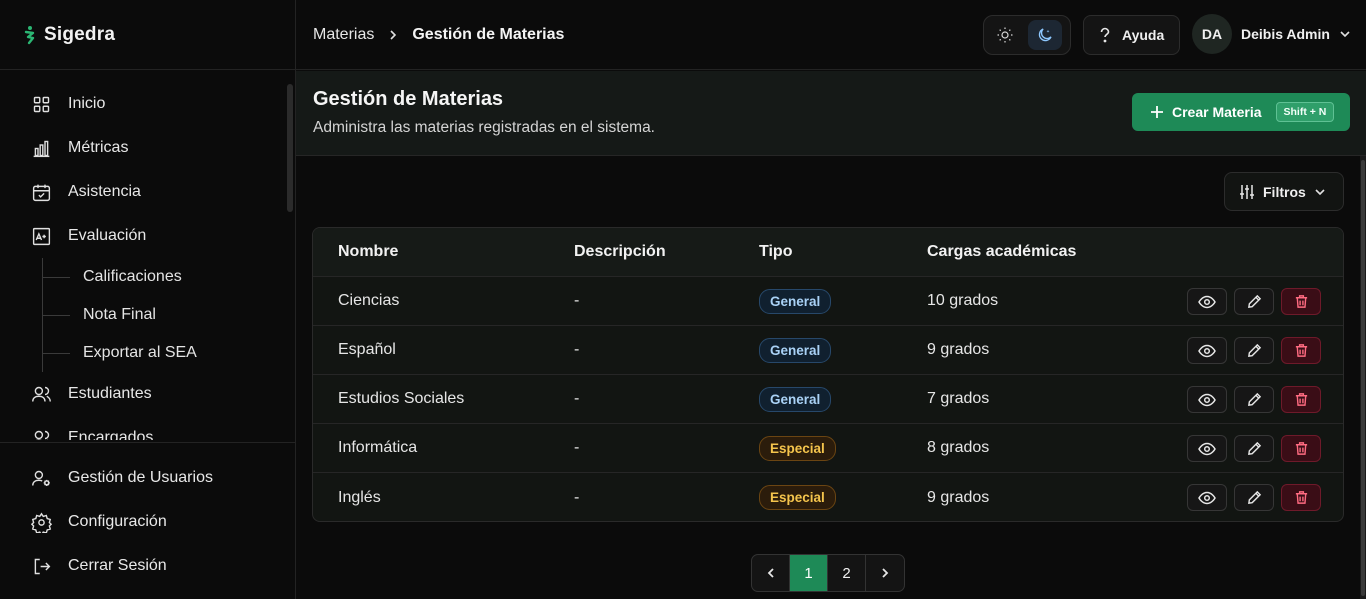 Image resolution: width=1366 pixels, height=599 pixels. What do you see at coordinates (847, 573) in the screenshot?
I see `page-button-2: 2` at bounding box center [847, 573].